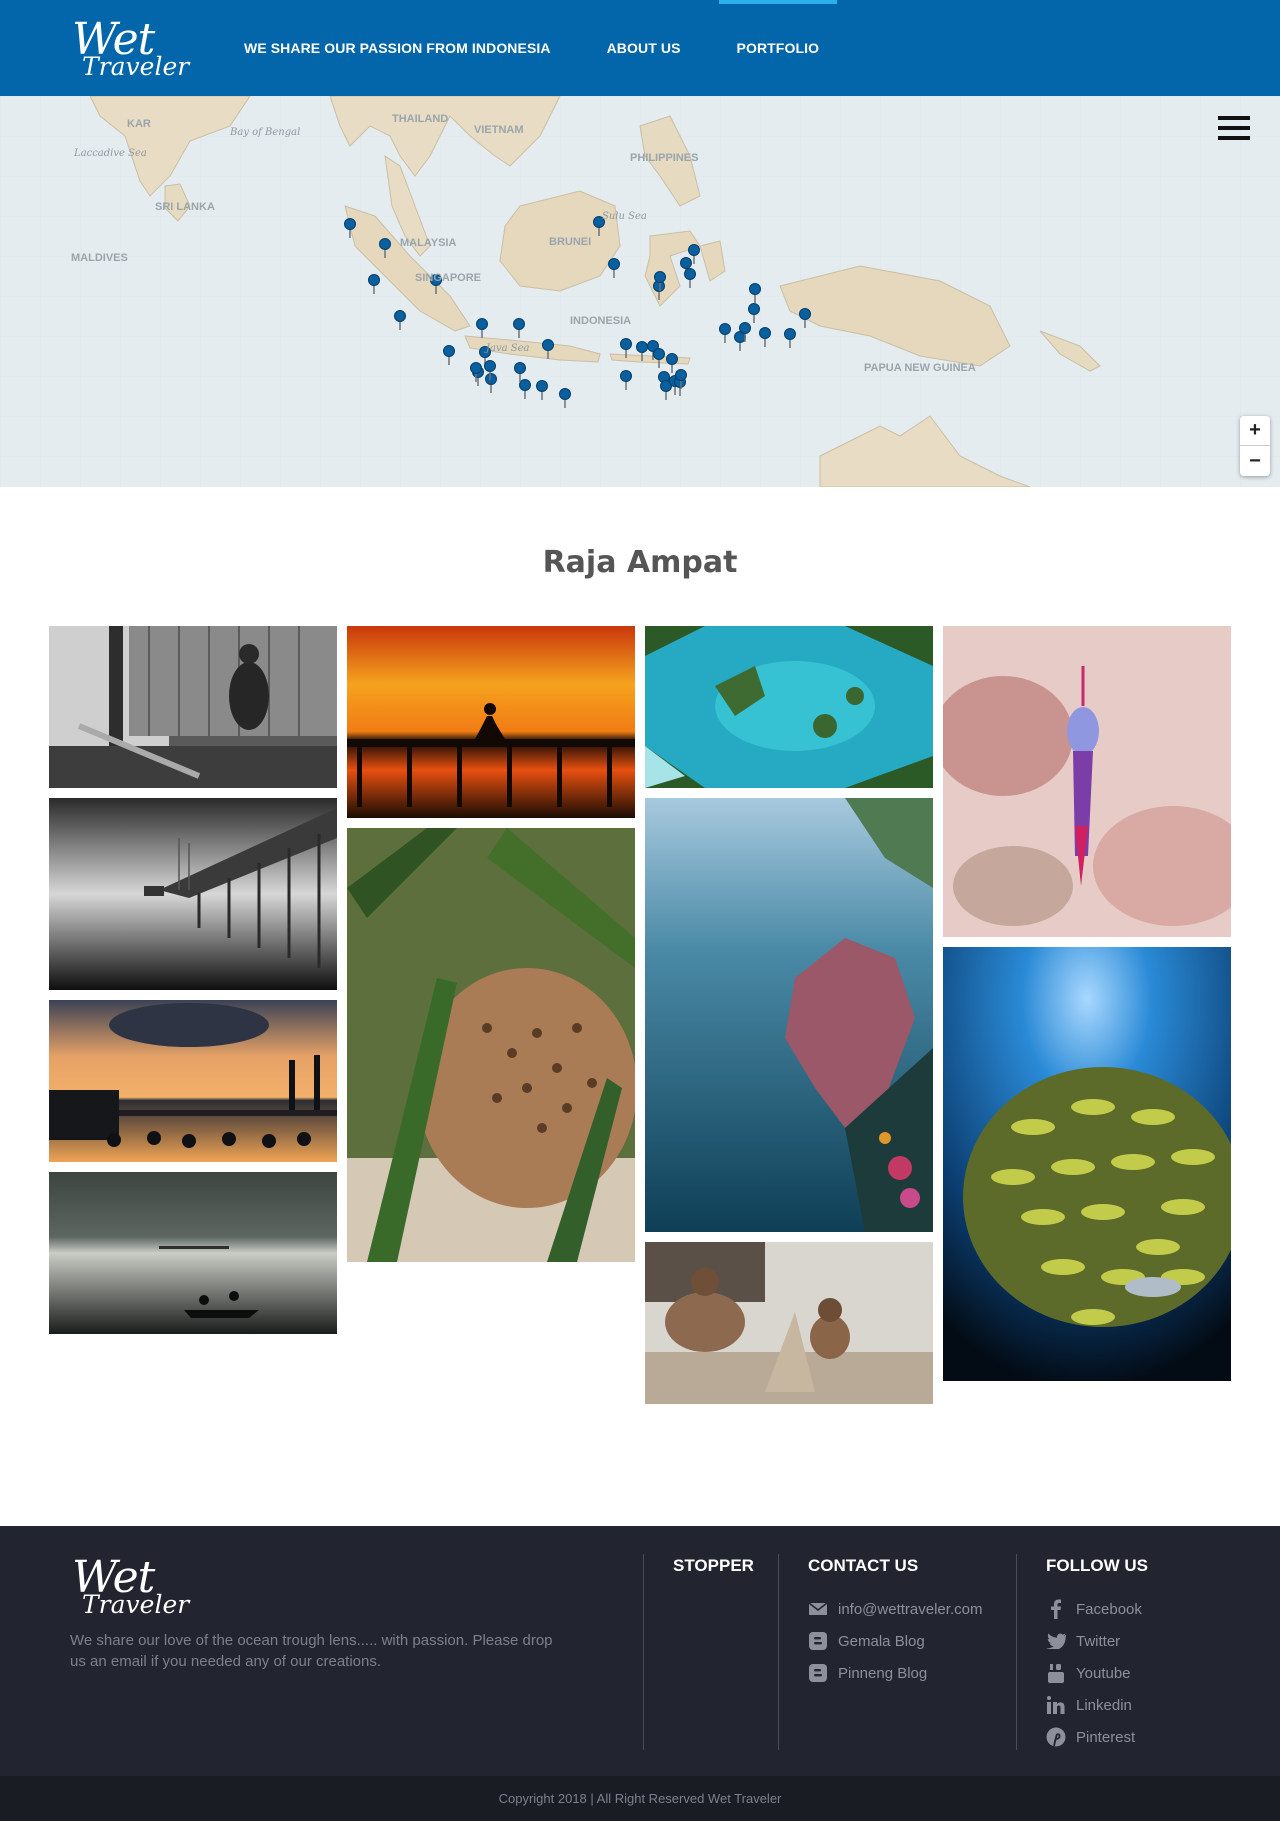 Image resolution: width=1280 pixels, height=1821 pixels. I want to click on linkedin-link: Linkedin, so click(1089, 1705).